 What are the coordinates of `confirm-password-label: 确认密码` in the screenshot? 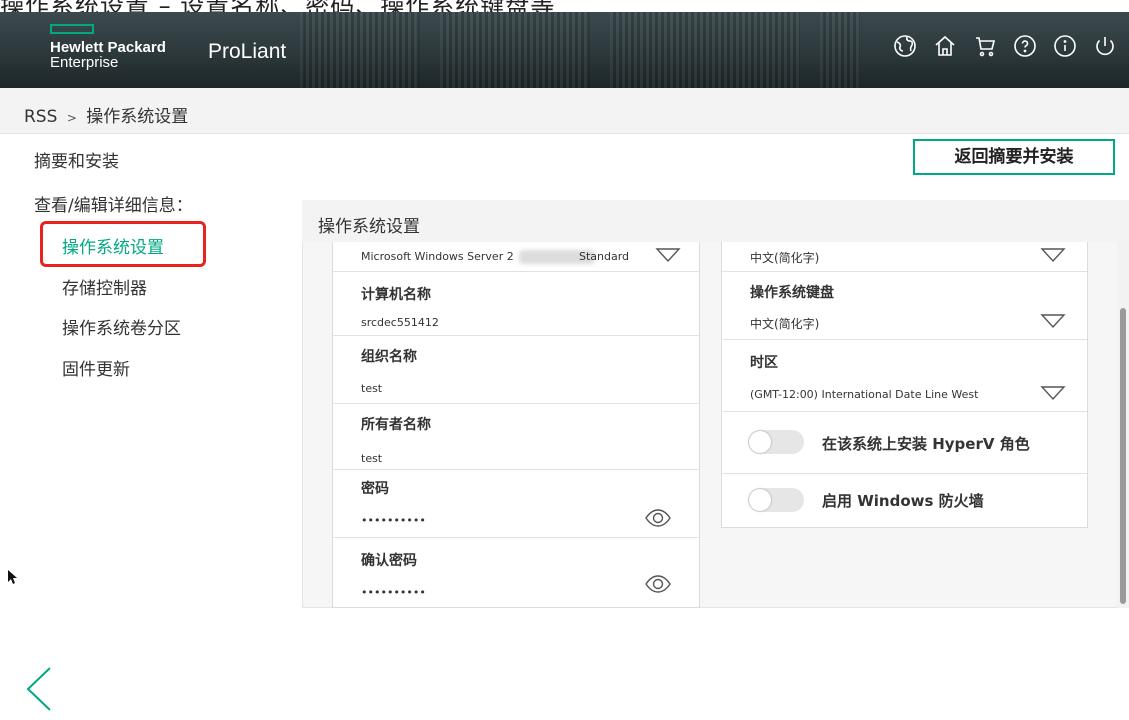 It's located at (389, 561).